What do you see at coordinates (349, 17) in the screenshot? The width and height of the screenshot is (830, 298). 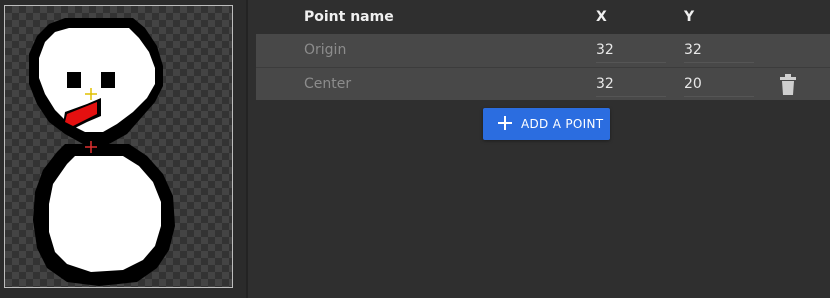 I see `column-header-point-name: Point name` at bounding box center [349, 17].